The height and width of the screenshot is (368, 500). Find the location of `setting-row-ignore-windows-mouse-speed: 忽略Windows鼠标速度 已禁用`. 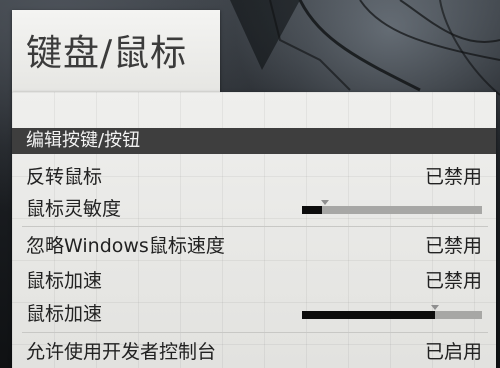

setting-row-ignore-windows-mouse-speed: 忽略Windows鼠标速度 已禁用 is located at coordinates (254, 246).